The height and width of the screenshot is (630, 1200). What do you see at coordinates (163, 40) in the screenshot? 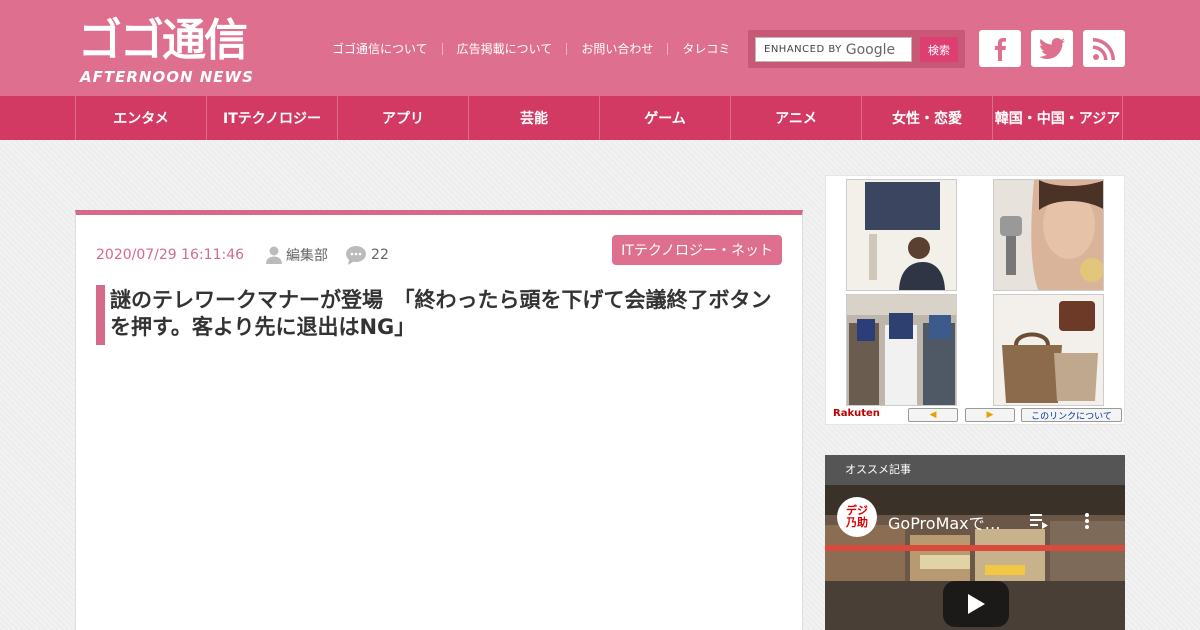
I see `logo-main-text: ゴゴ通信` at bounding box center [163, 40].